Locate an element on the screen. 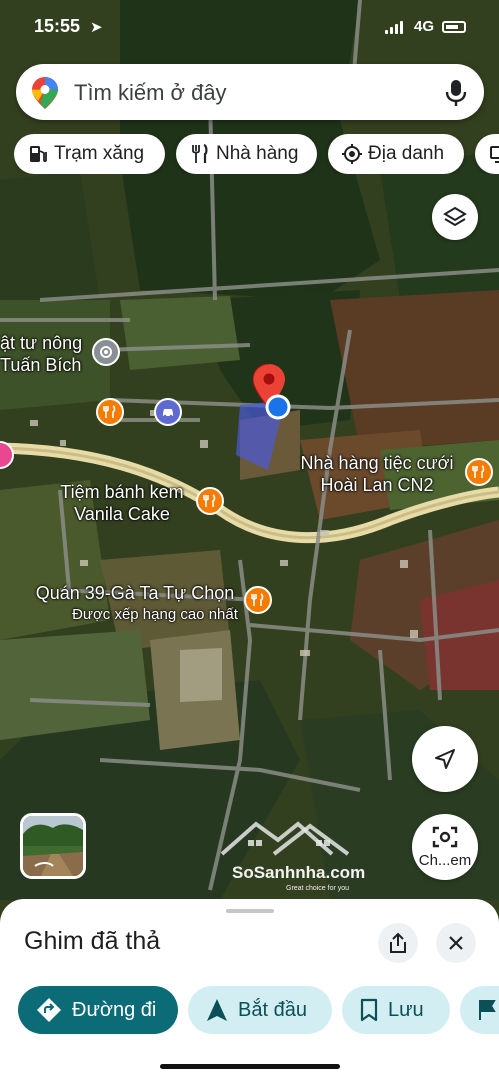 The width and height of the screenshot is (499, 1080). map-label-cake-shop: Tiệm bánh kem Vanila Cake is located at coordinates (122, 503).